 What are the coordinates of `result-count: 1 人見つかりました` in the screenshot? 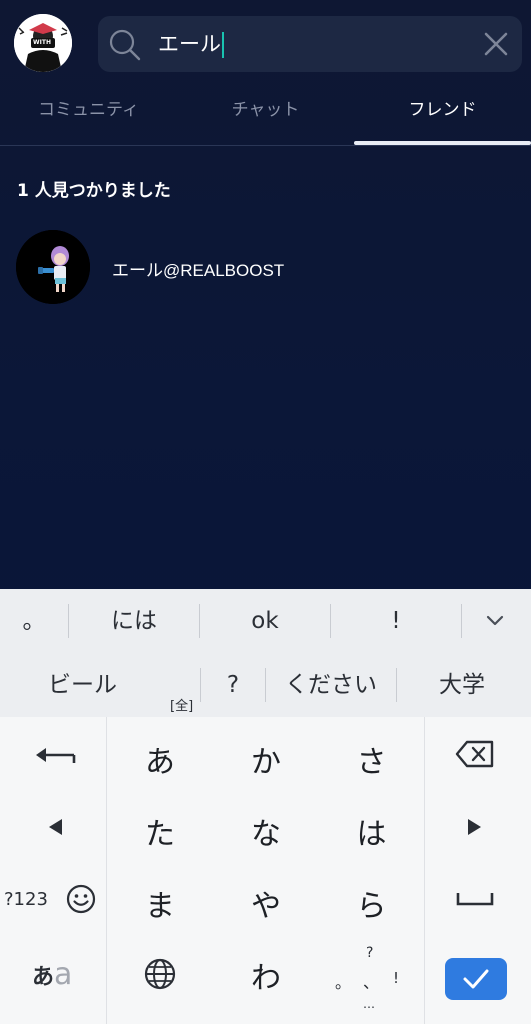 It's located at (94, 191).